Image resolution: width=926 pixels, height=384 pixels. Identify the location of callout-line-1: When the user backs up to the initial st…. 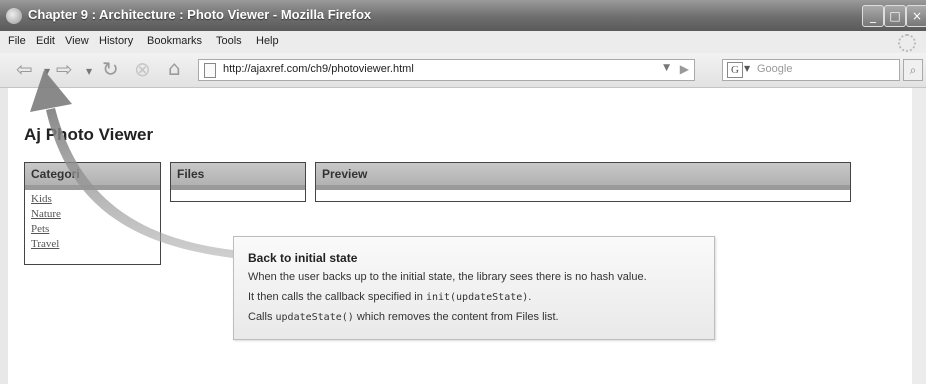
(447, 277).